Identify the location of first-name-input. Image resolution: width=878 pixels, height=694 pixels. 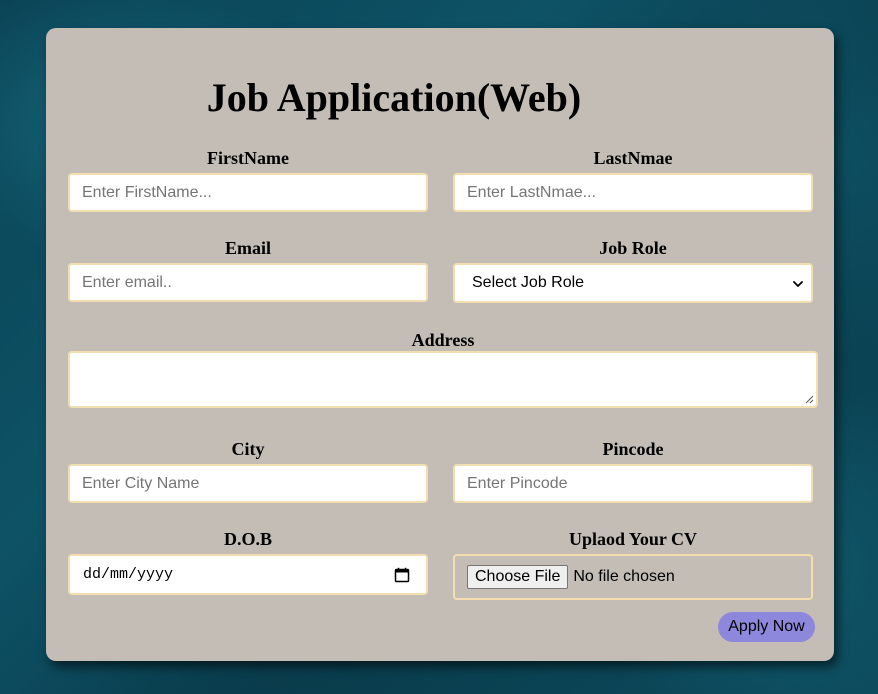
(248, 192).